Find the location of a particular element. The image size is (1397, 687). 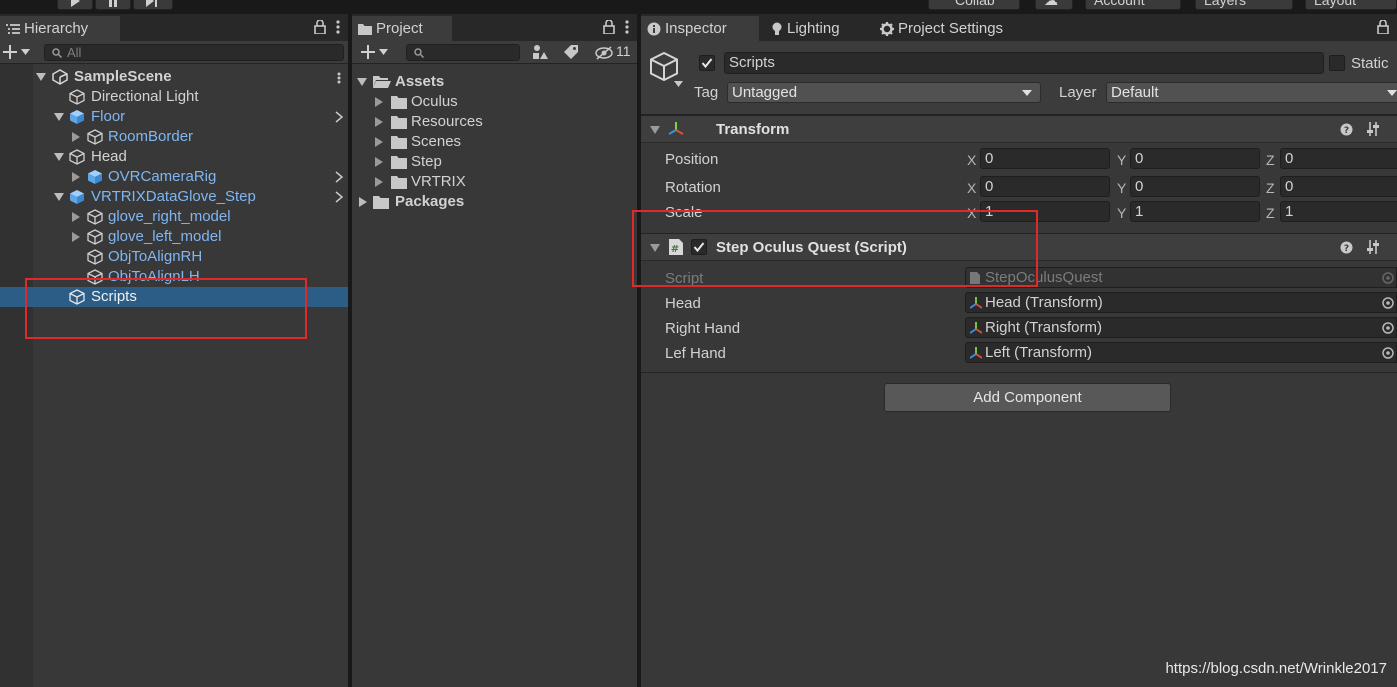

project-assets-row: Assets is located at coordinates (494, 82).